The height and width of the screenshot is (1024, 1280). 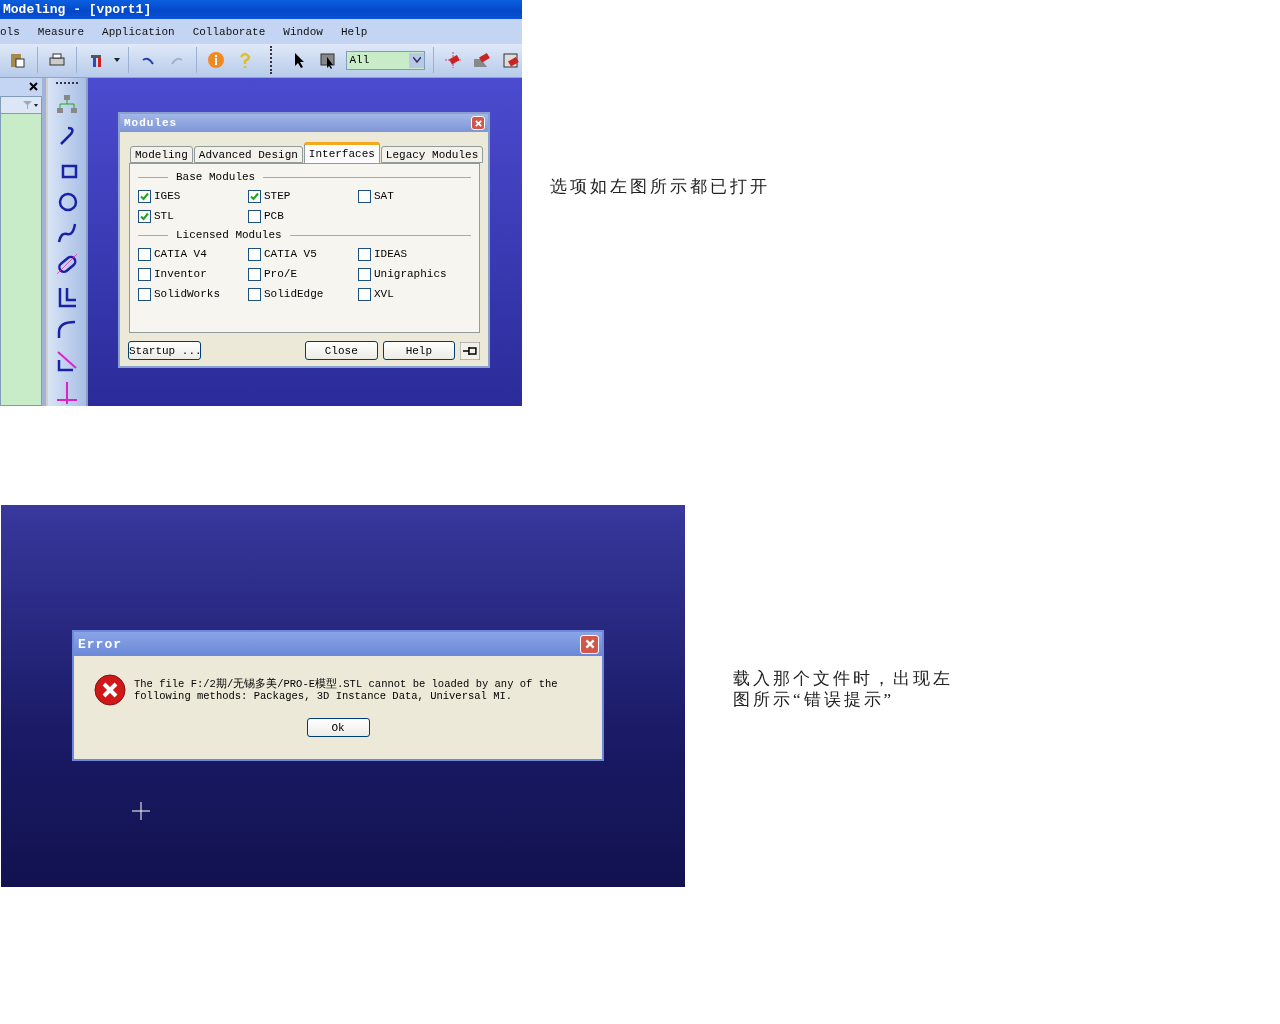 I want to click on select-filter-icon, so click(x=328, y=60).